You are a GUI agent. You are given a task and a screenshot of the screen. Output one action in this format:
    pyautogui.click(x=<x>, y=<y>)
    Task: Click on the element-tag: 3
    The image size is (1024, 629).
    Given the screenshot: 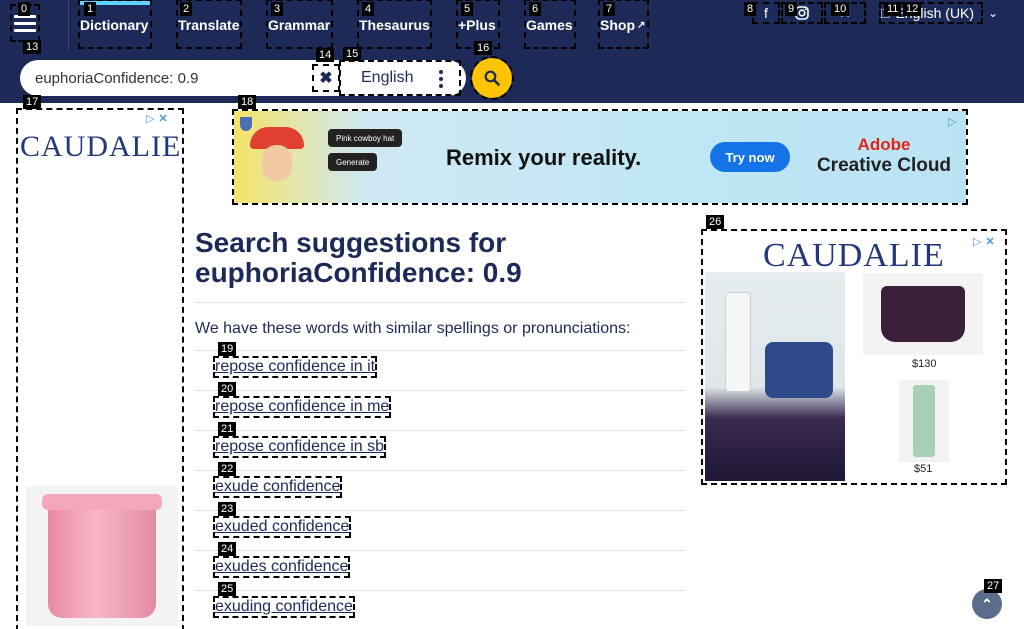 What is the action you would take?
    pyautogui.click(x=277, y=9)
    